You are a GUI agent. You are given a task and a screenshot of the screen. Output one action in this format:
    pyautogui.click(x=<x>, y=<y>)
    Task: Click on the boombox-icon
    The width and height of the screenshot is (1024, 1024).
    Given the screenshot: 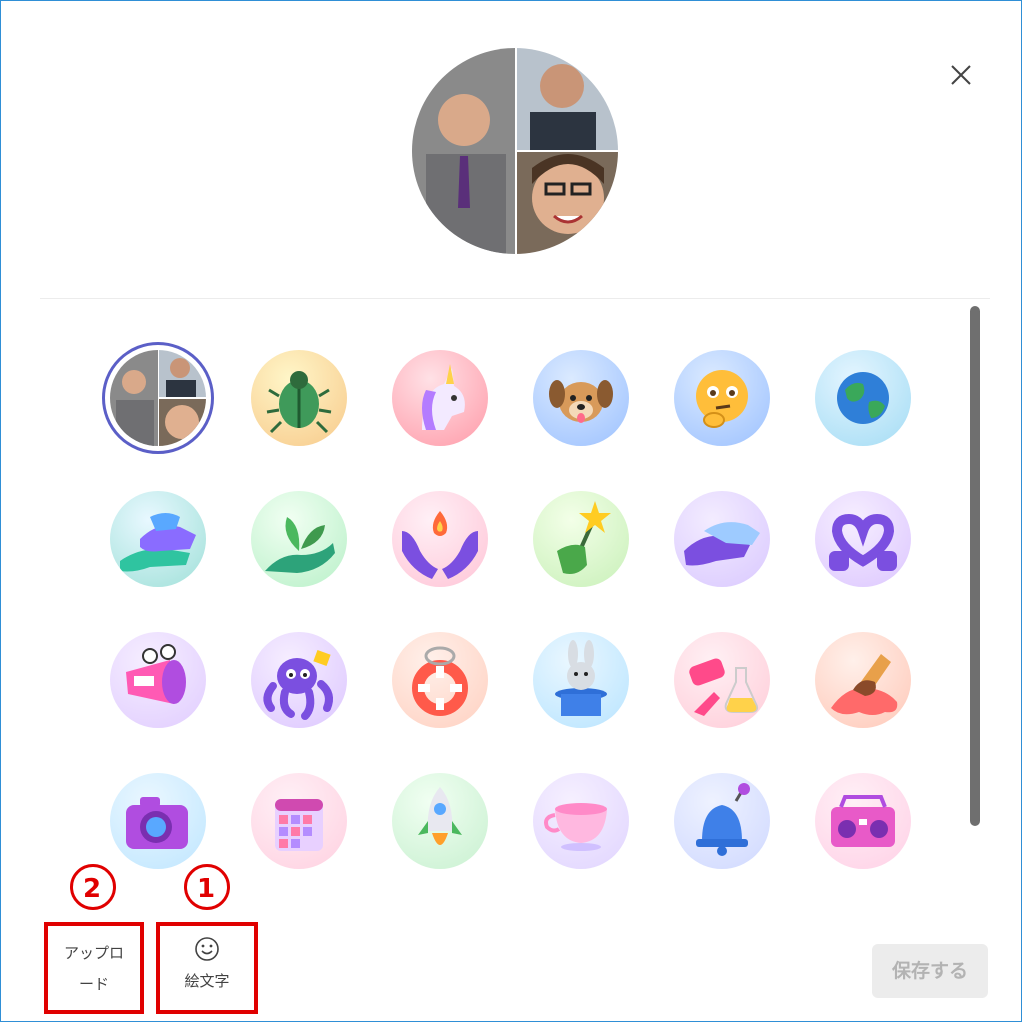 What is the action you would take?
    pyautogui.click(x=863, y=821)
    